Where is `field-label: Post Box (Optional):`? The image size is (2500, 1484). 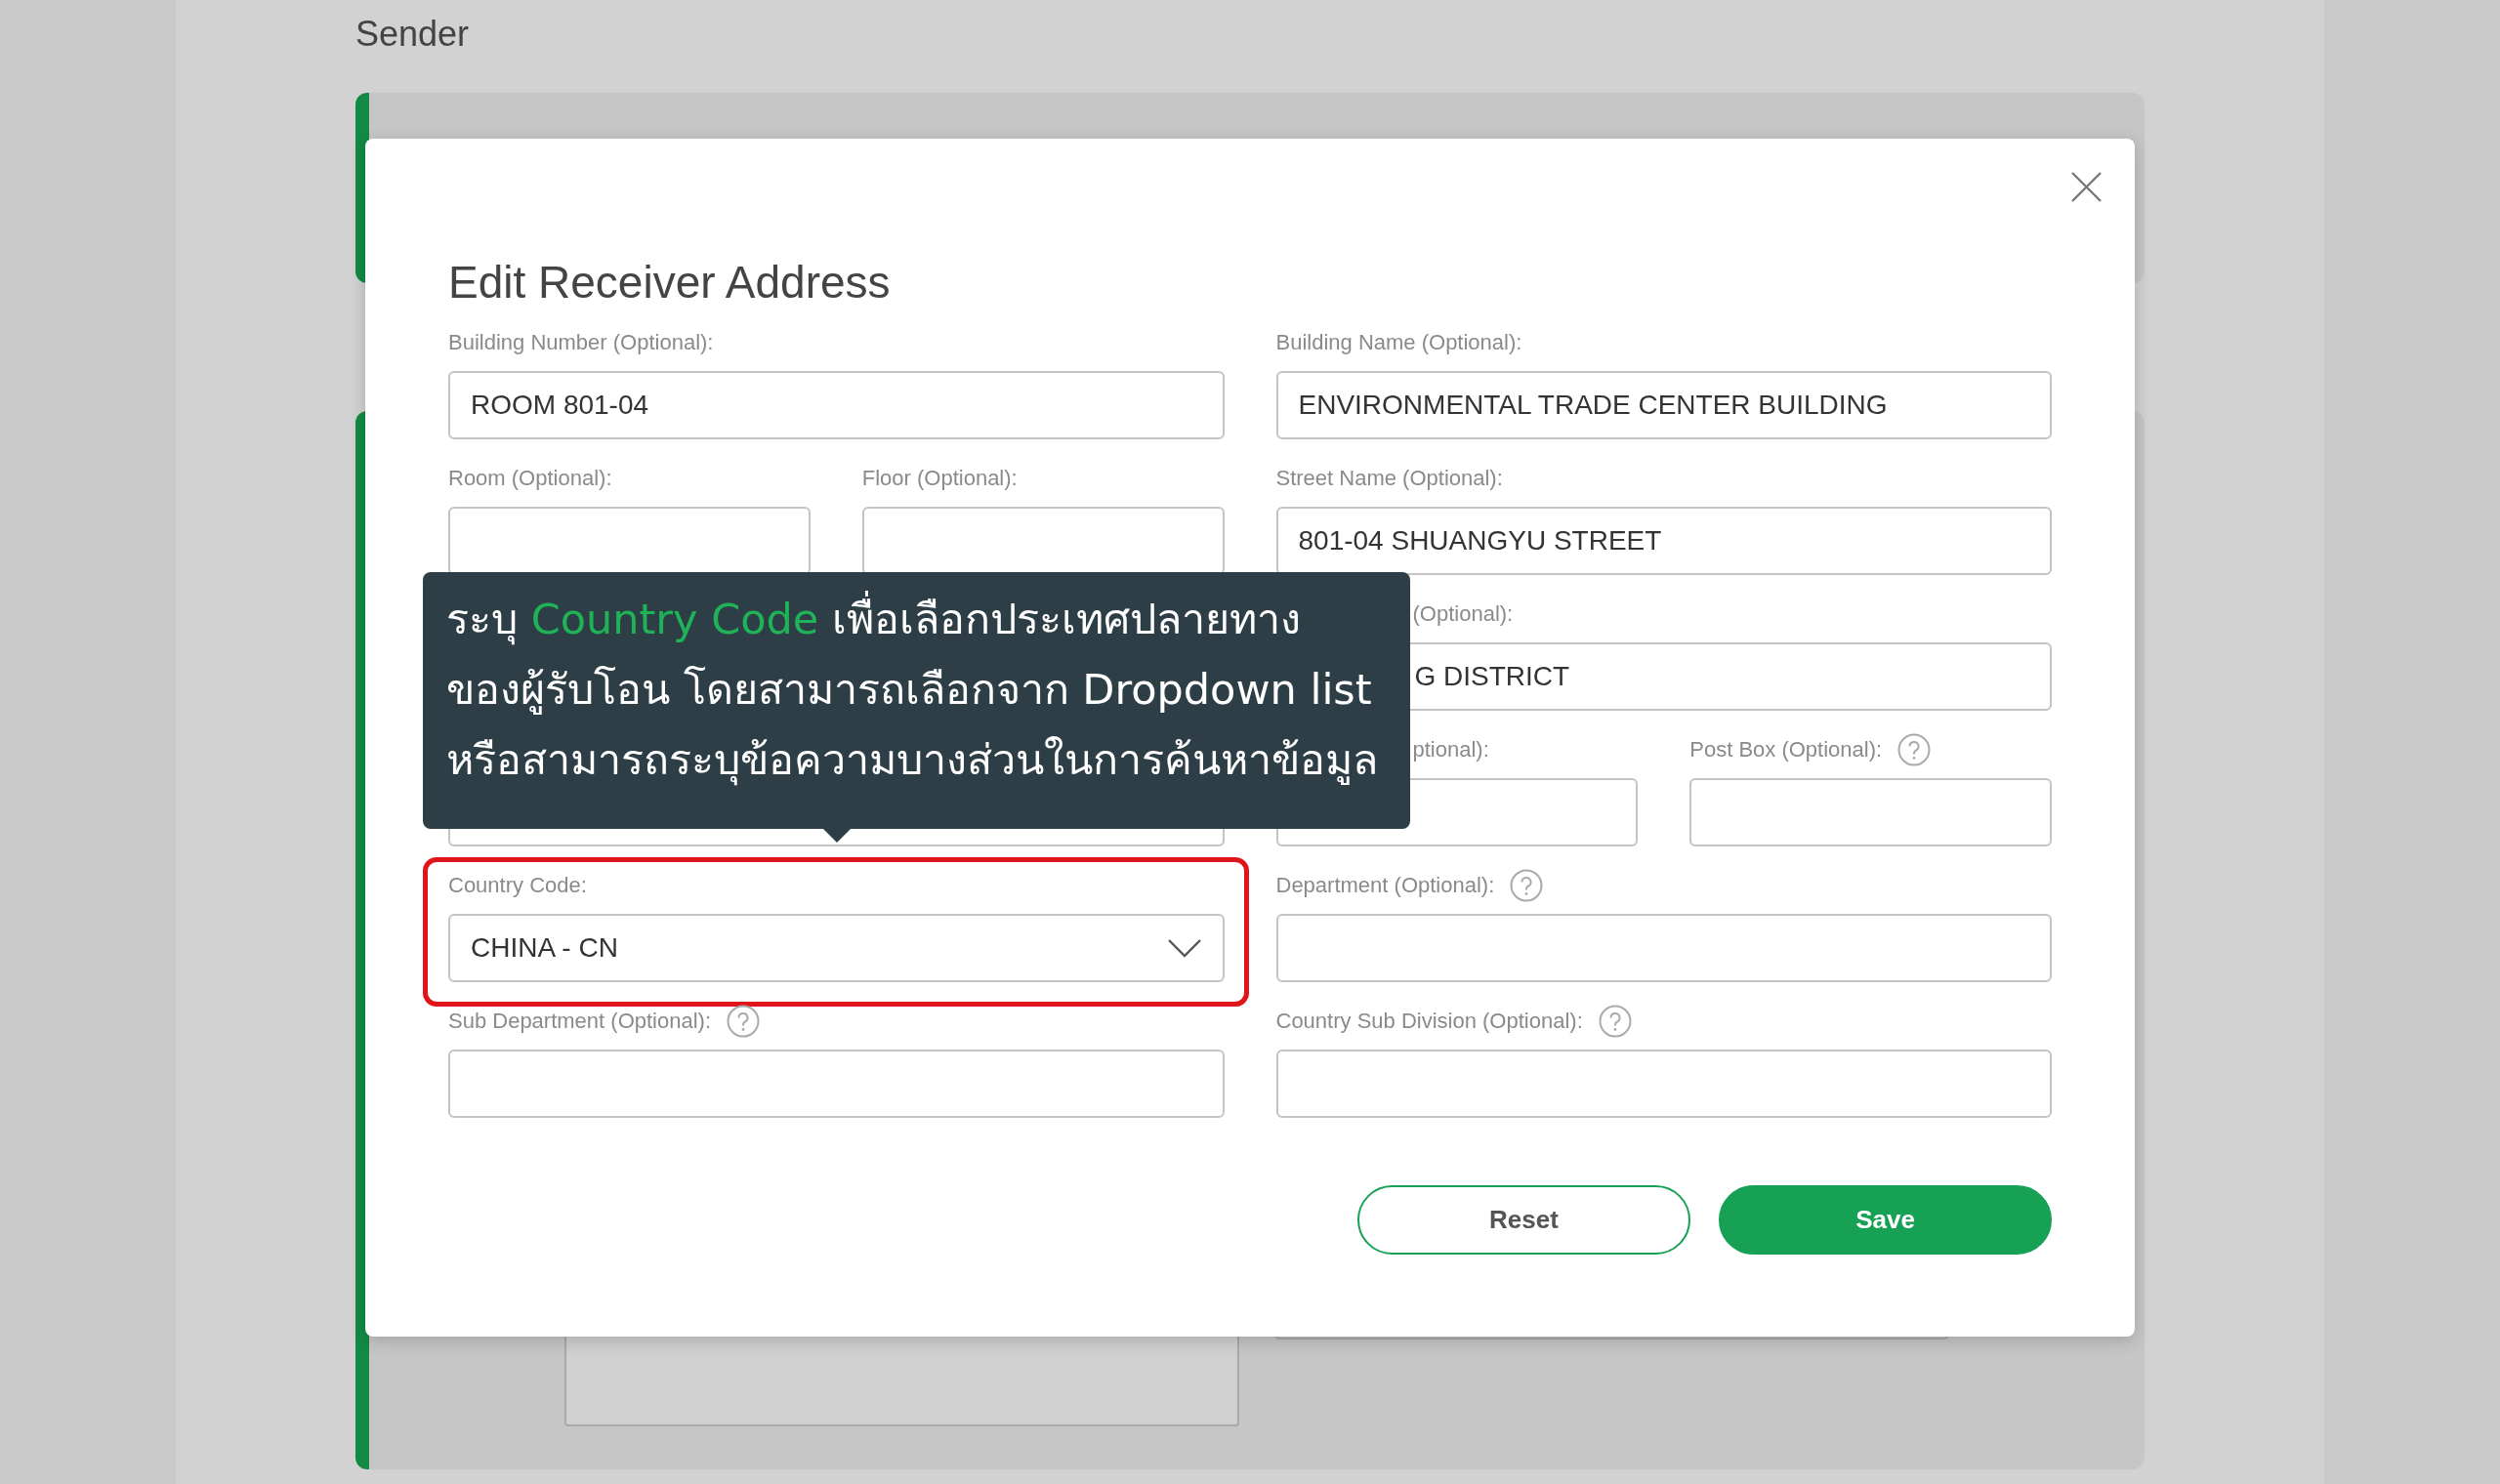
field-label: Post Box (Optional): is located at coordinates (1786, 750).